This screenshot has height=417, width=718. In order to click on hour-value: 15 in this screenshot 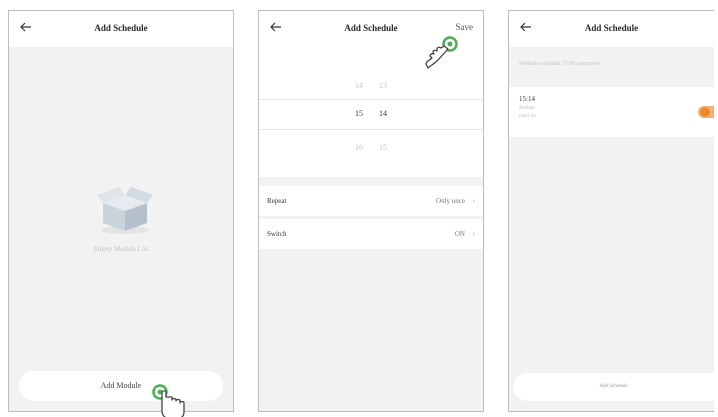, I will do `click(359, 113)`.